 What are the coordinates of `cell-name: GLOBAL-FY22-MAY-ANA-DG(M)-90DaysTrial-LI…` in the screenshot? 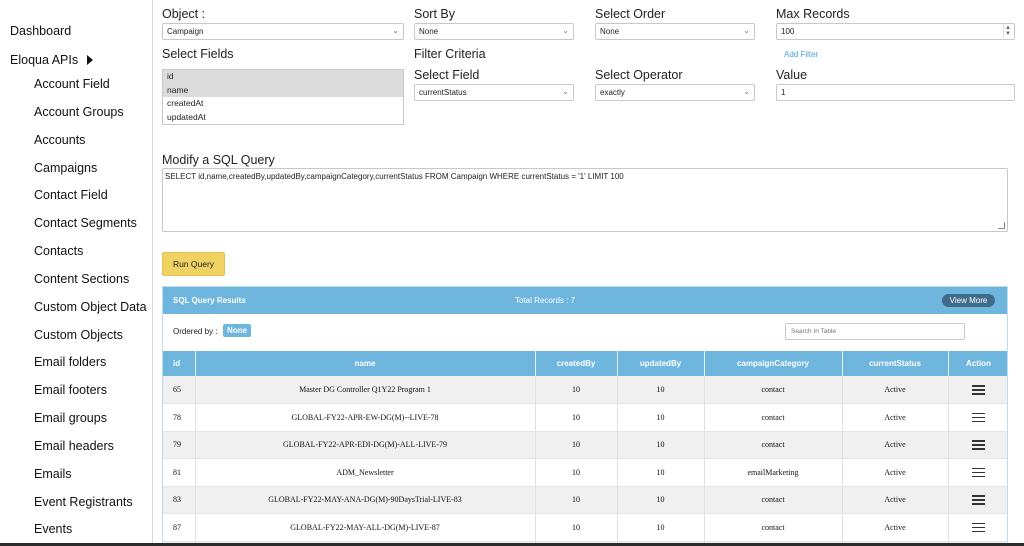 It's located at (365, 500).